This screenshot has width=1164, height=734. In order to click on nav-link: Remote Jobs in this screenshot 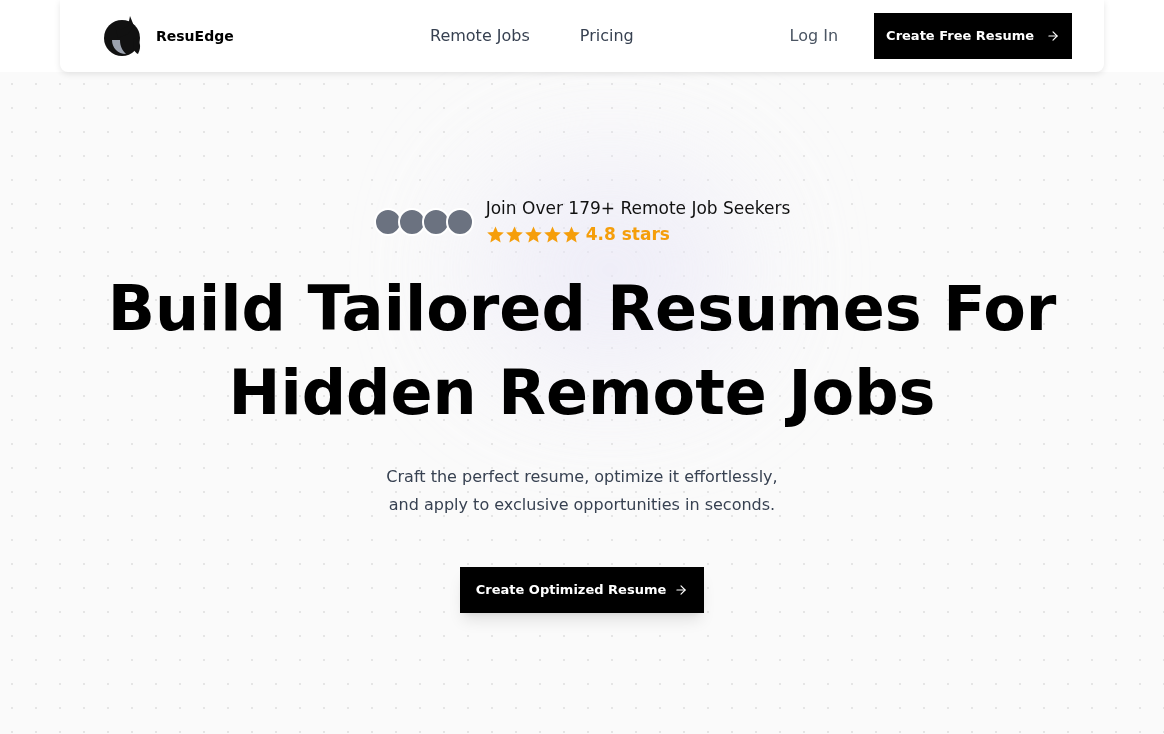, I will do `click(480, 36)`.